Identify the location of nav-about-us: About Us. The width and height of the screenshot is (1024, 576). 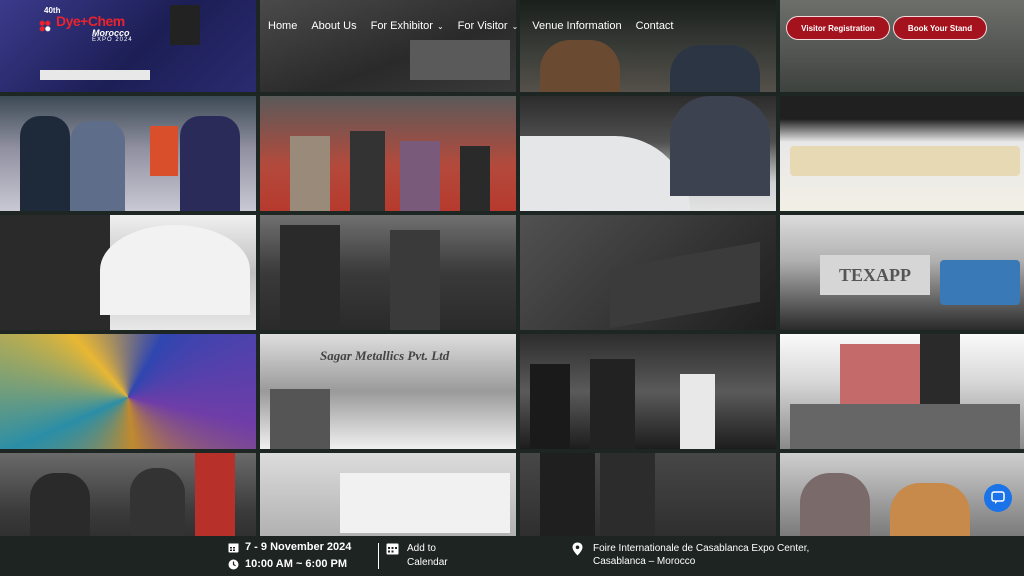
(333, 26).